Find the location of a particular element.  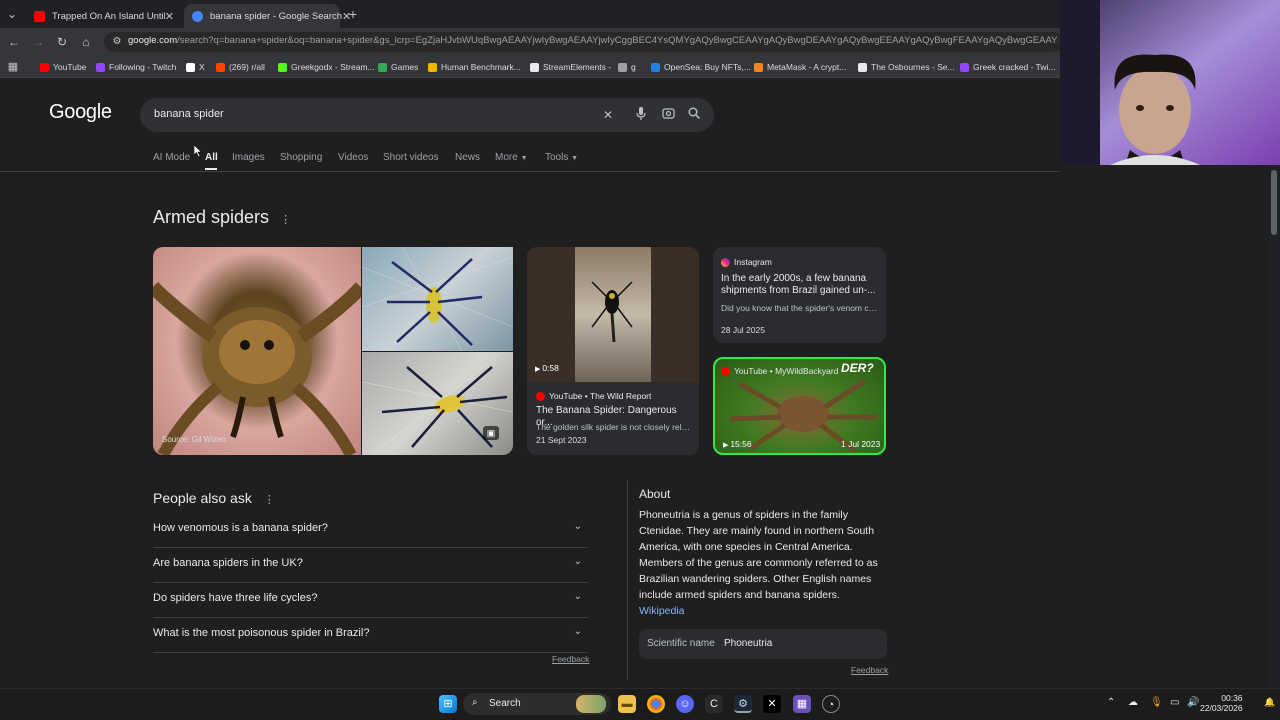

wikipedia-link: Wikipedia is located at coordinates (662, 611).